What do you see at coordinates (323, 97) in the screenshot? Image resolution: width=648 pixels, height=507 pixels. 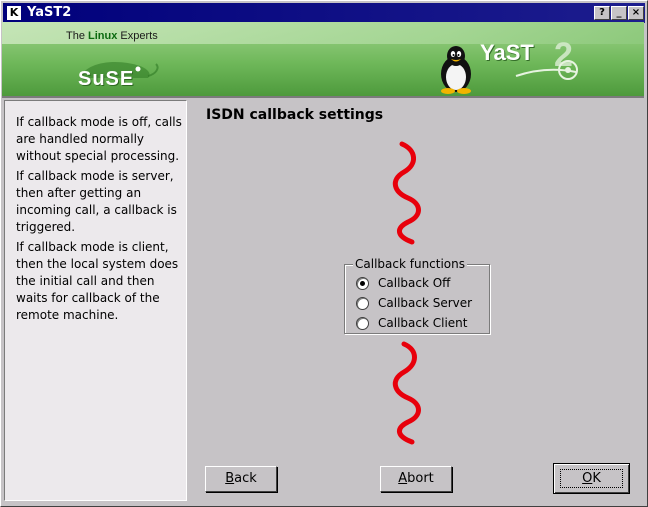 I see `banner-divider` at bounding box center [323, 97].